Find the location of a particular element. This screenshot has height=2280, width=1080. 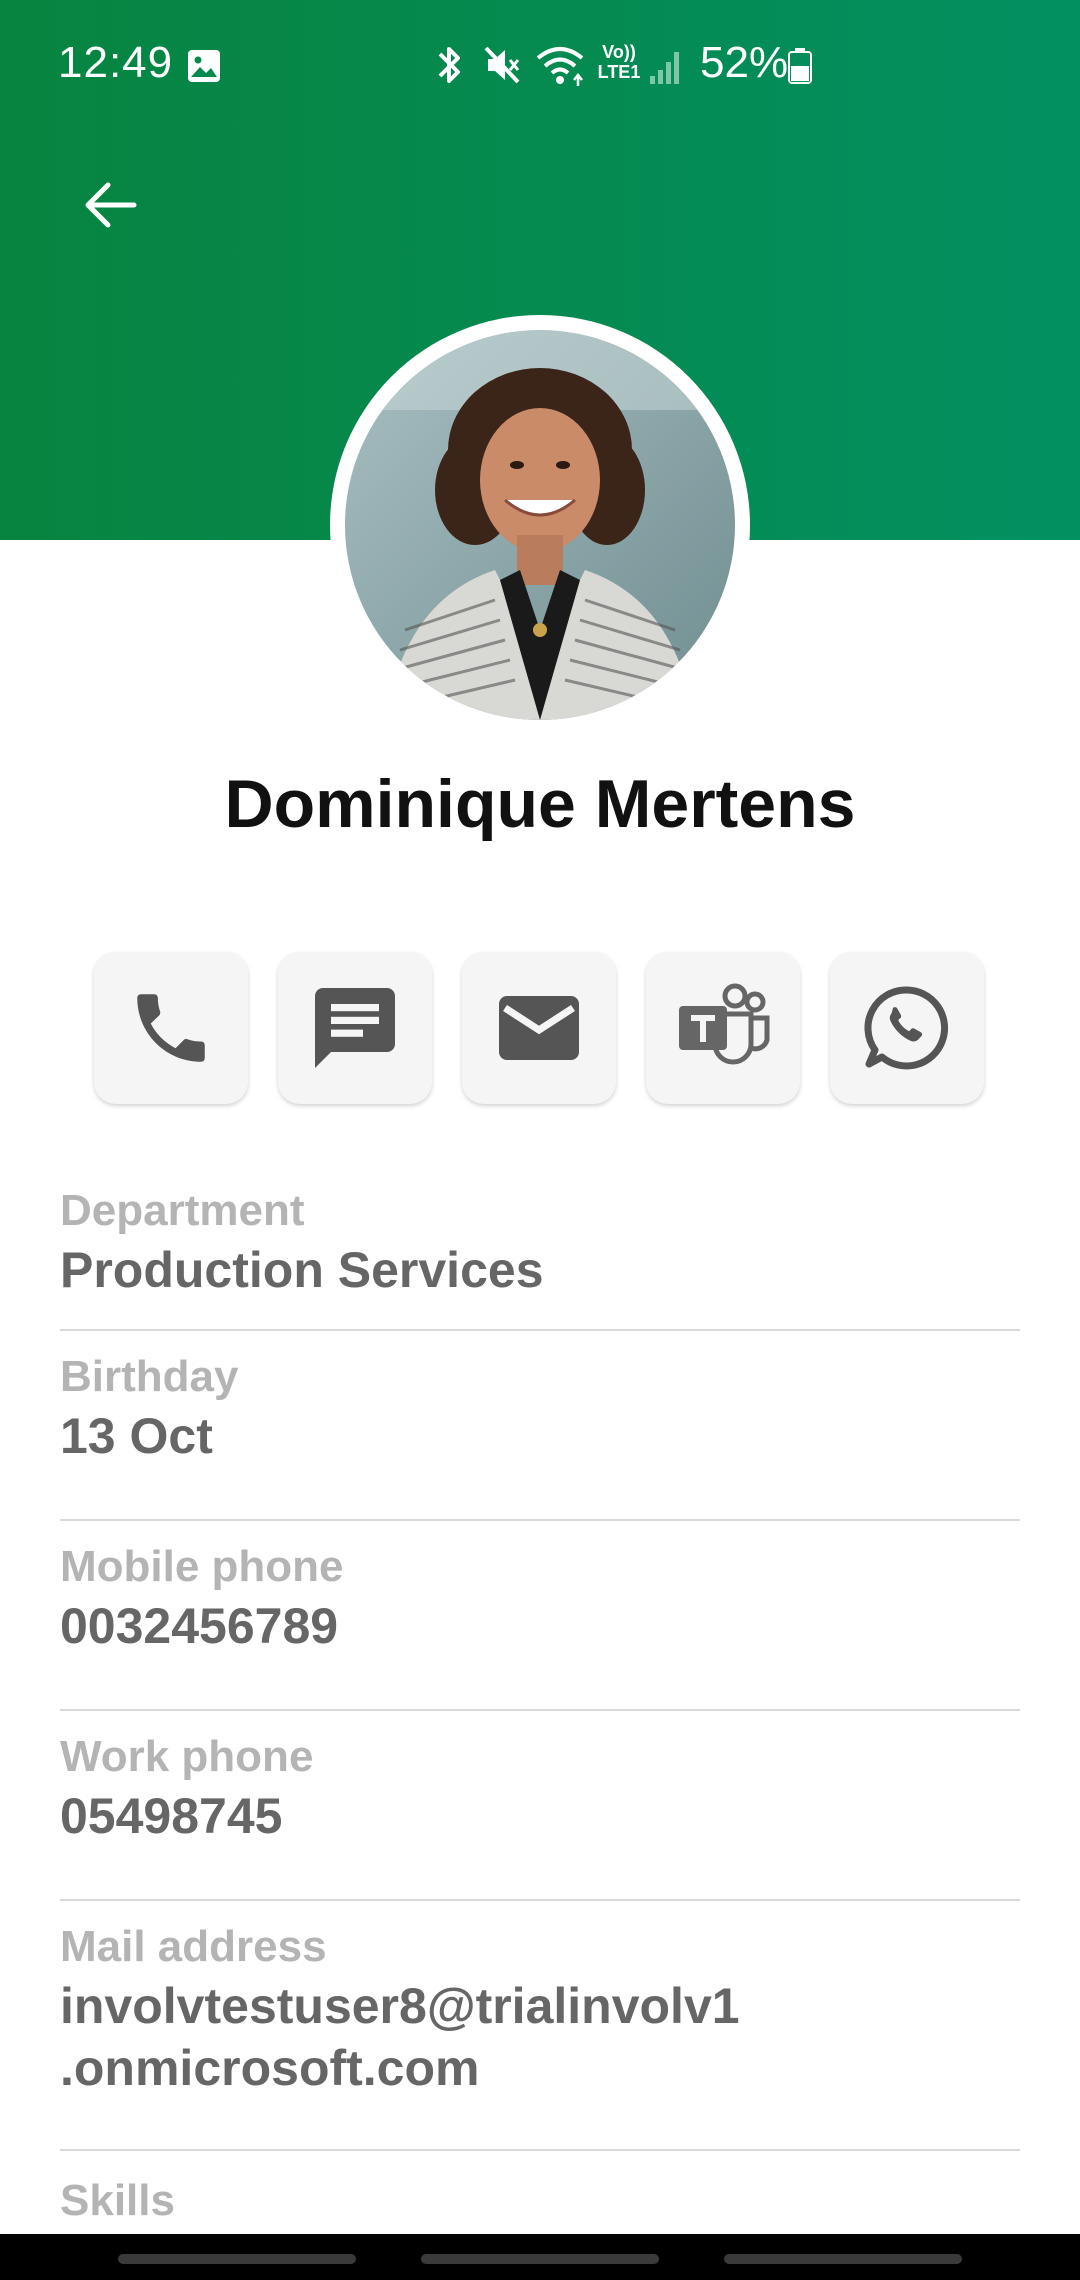

whatsapp-button is located at coordinates (907, 1028).